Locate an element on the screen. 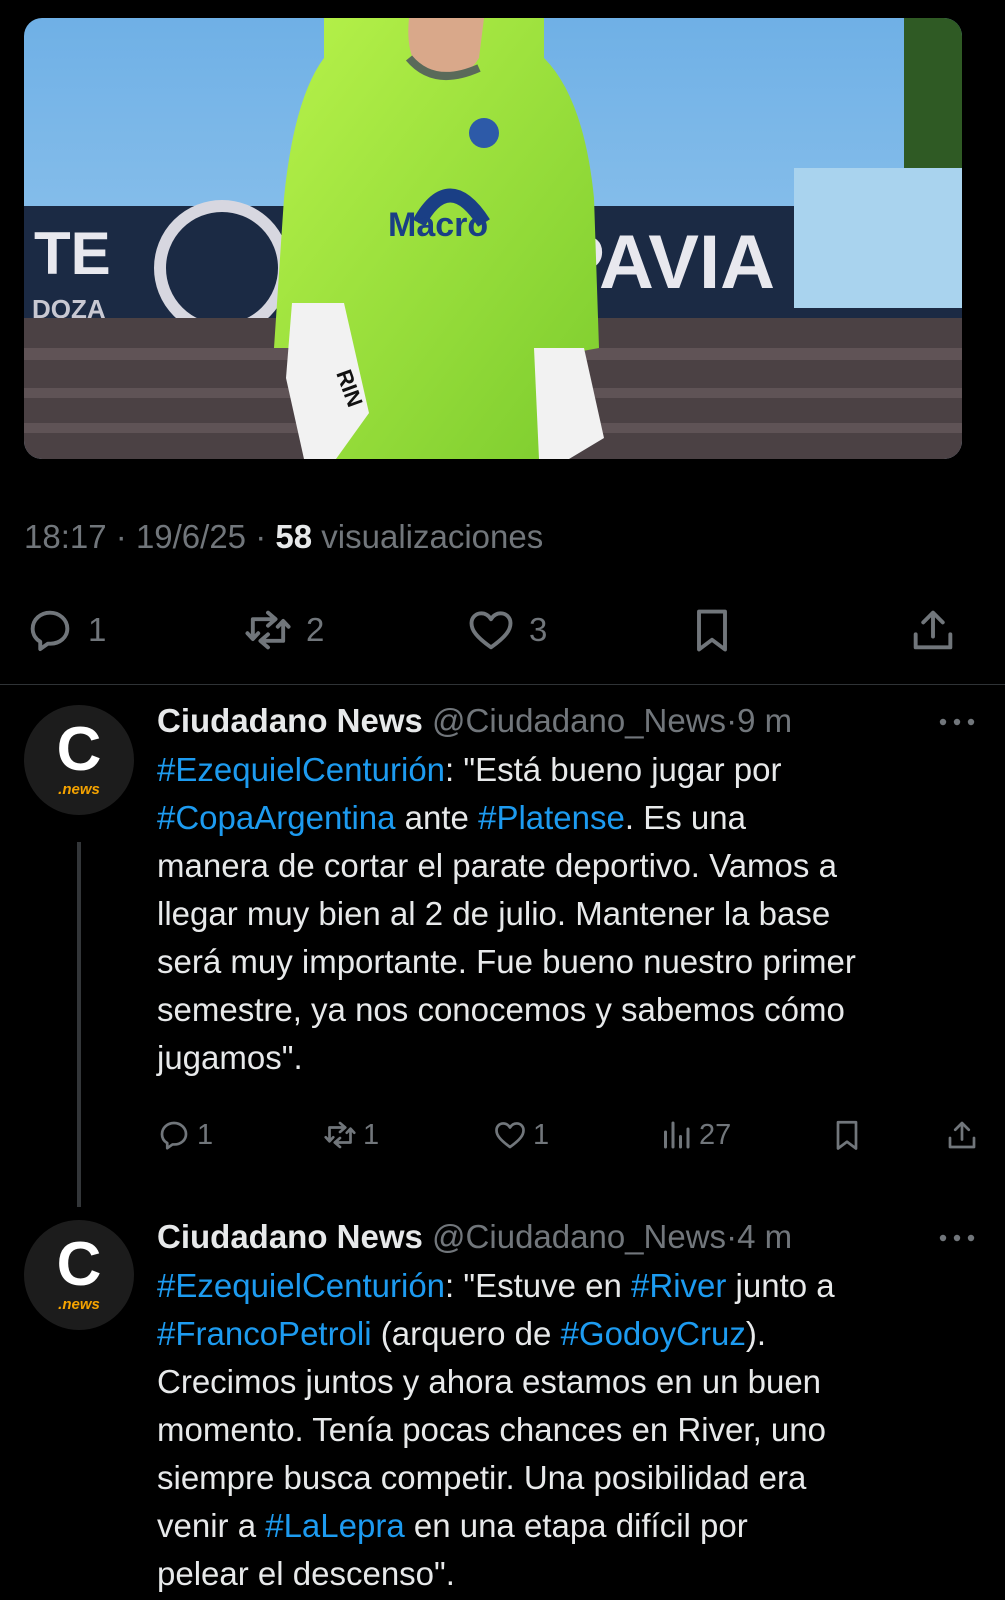 This screenshot has width=1005, height=1600. like-button: 3 is located at coordinates (506, 630).